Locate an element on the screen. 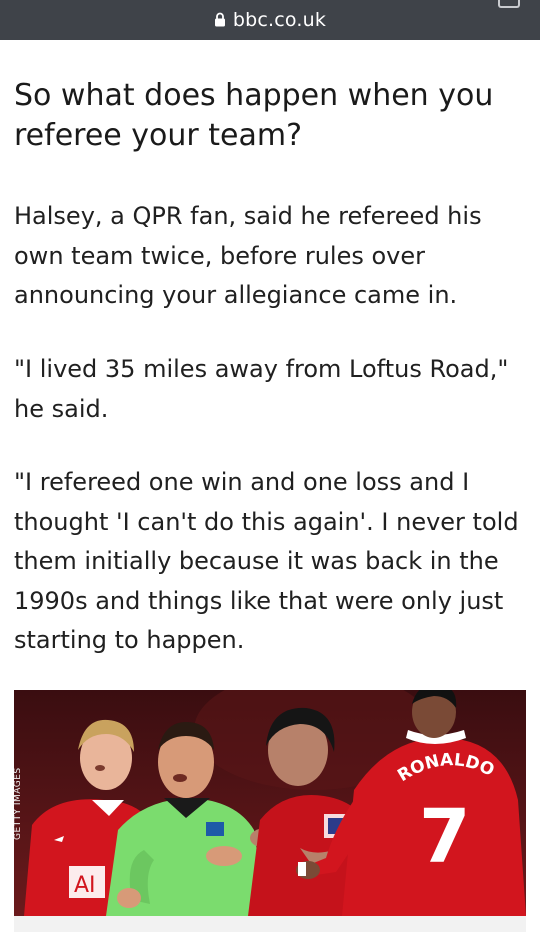 The width and height of the screenshot is (540, 932). photo-credit: GETTY IMAGES is located at coordinates (18, 803).